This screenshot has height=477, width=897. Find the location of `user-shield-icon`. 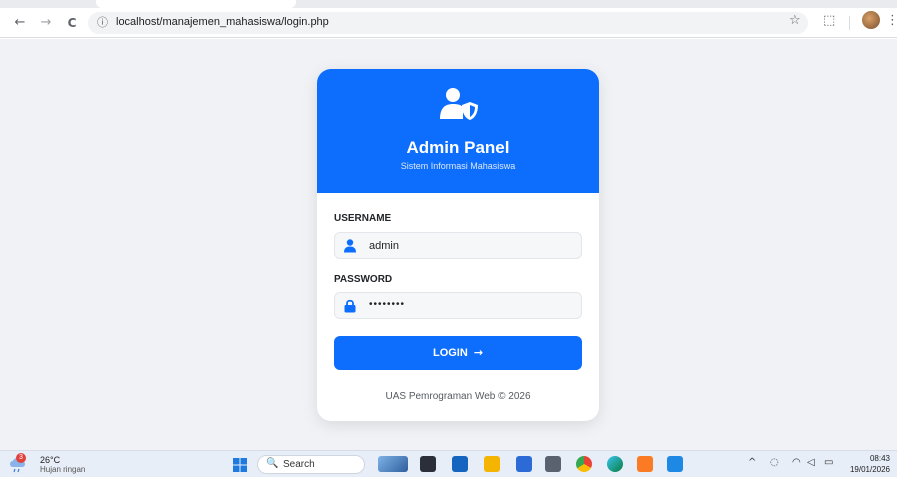

user-shield-icon is located at coordinates (459, 104).